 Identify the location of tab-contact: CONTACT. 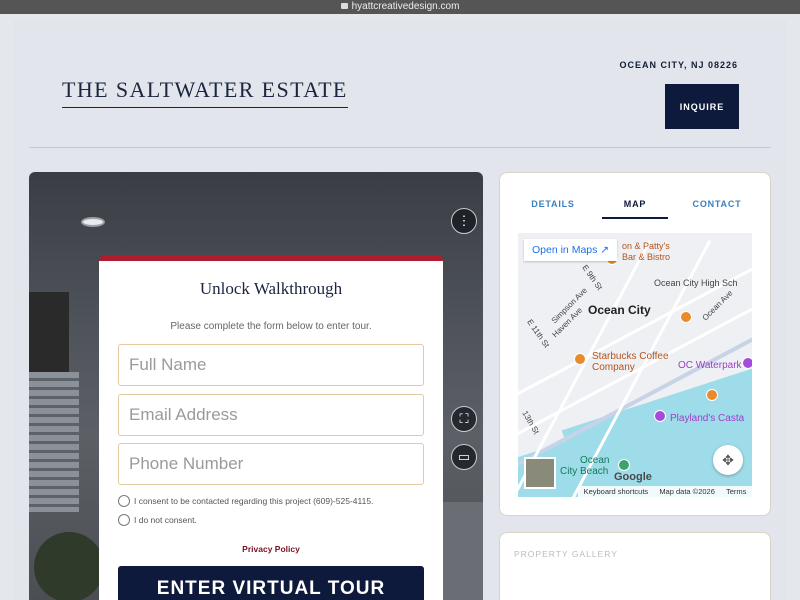
(717, 209).